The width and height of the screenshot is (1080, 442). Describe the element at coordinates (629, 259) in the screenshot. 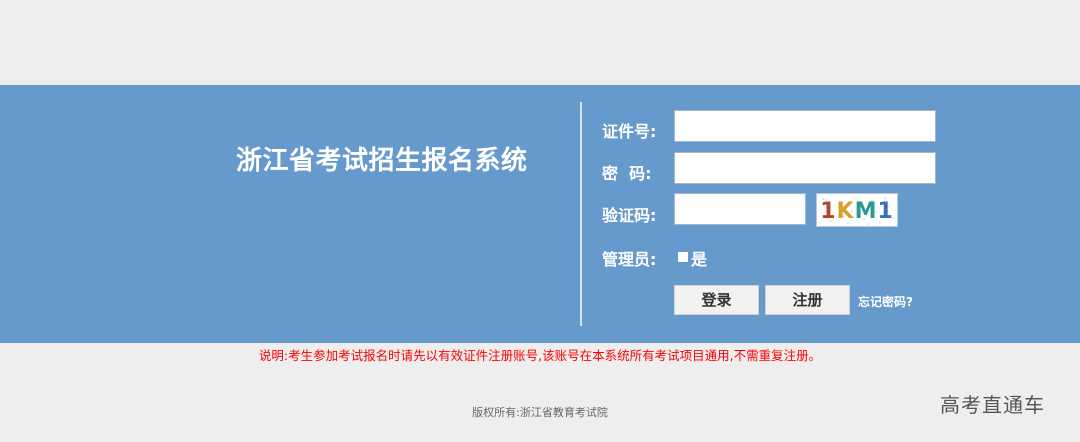

I see `admin-label: 管理员:` at that location.